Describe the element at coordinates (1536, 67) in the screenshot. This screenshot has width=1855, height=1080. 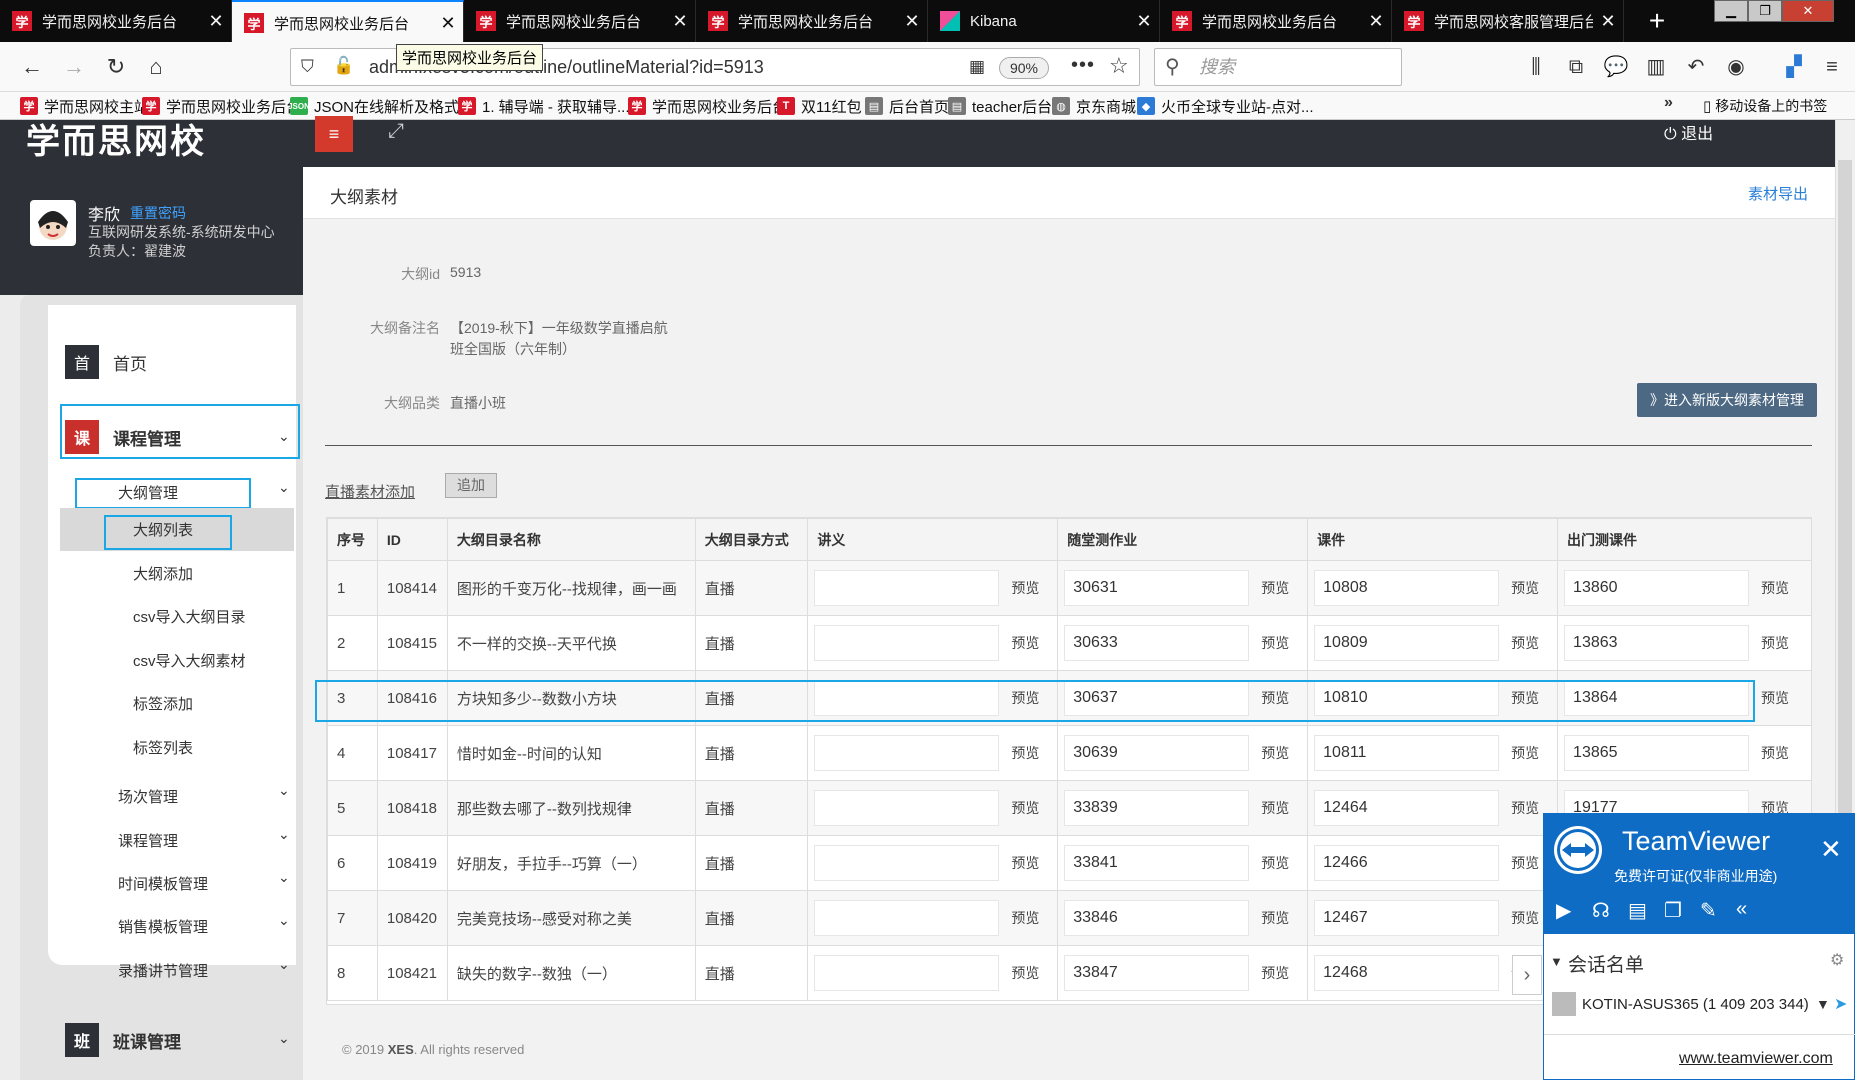
I see `library-icon: ⫼` at that location.